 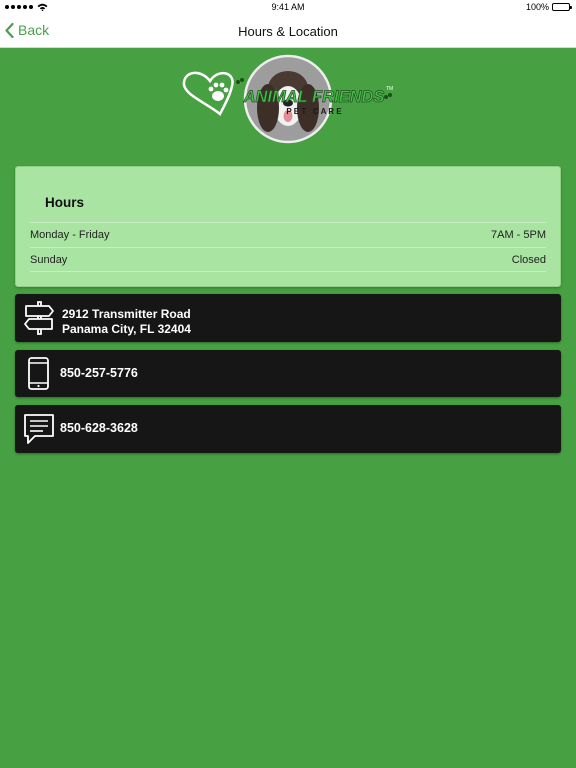 I want to click on battery-icon, so click(x=562, y=7).